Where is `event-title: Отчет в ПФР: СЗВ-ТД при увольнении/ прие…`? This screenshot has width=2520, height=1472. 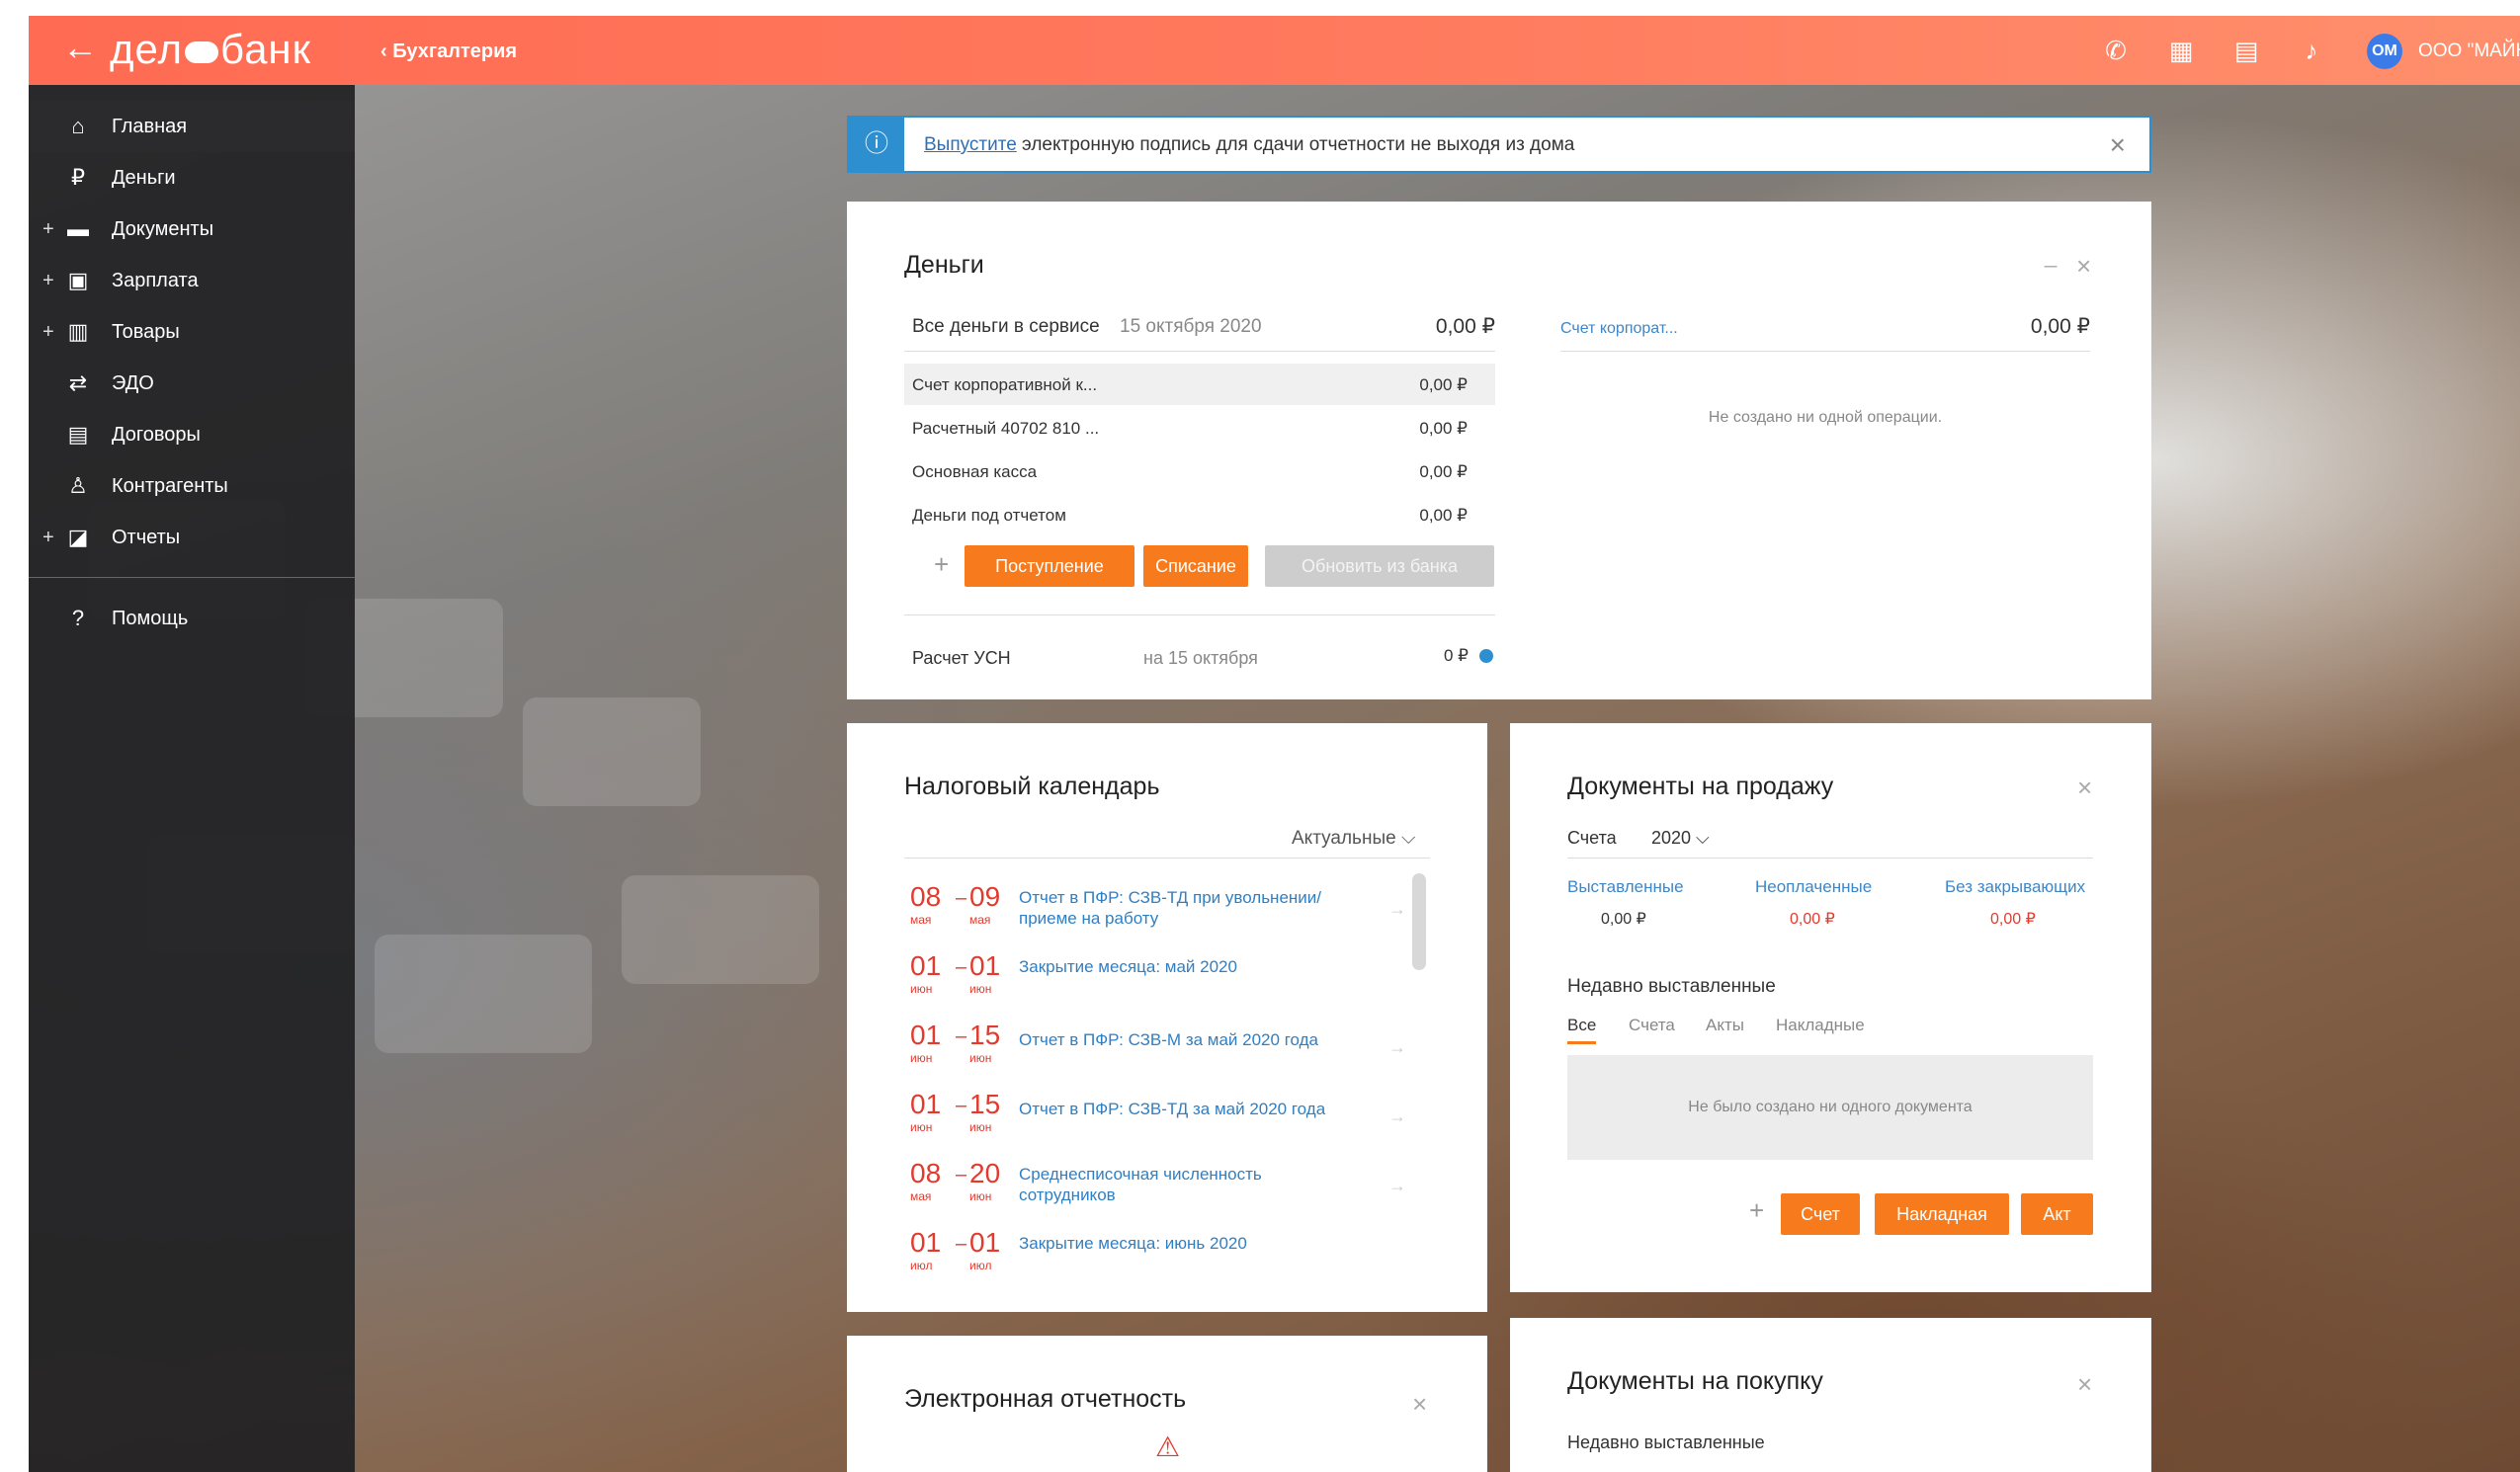 event-title: Отчет в ПФР: СЗВ-ТД при увольнении/ прие… is located at coordinates (1197, 908).